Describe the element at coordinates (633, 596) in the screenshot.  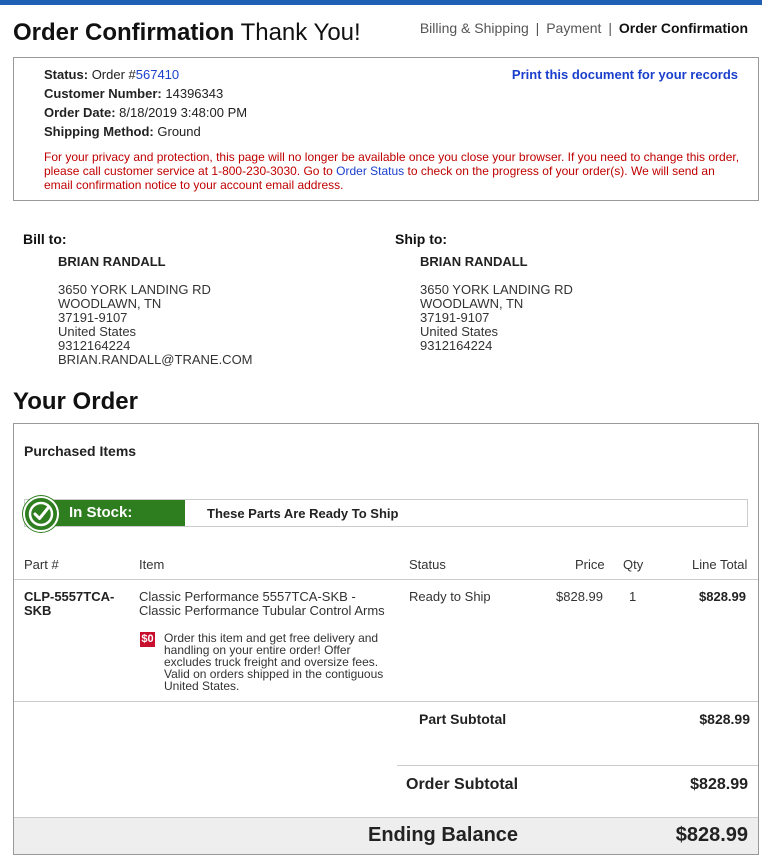
I see `item-qty: 1` at that location.